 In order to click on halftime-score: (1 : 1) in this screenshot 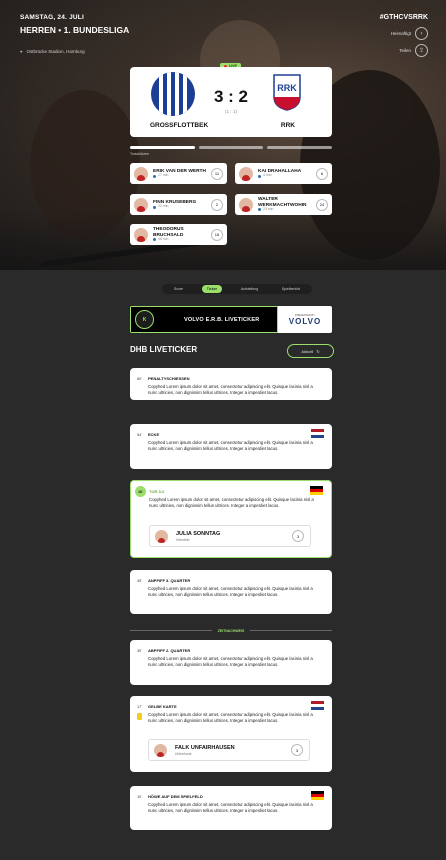, I will do `click(231, 111)`.